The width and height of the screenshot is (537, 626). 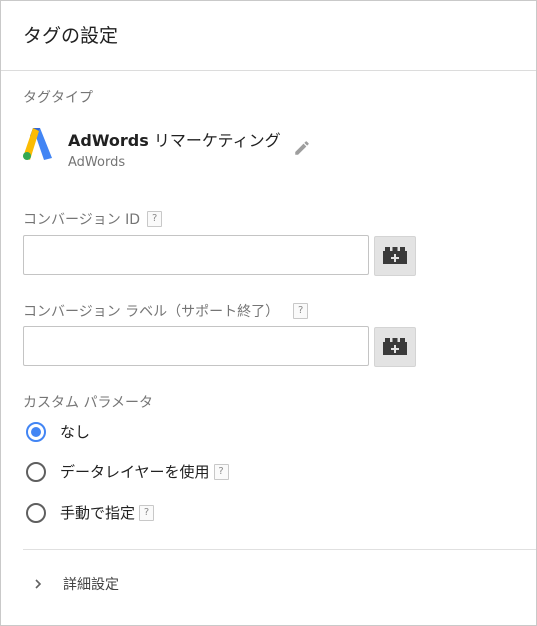 I want to click on radio-option-none: なし, so click(x=58, y=431).